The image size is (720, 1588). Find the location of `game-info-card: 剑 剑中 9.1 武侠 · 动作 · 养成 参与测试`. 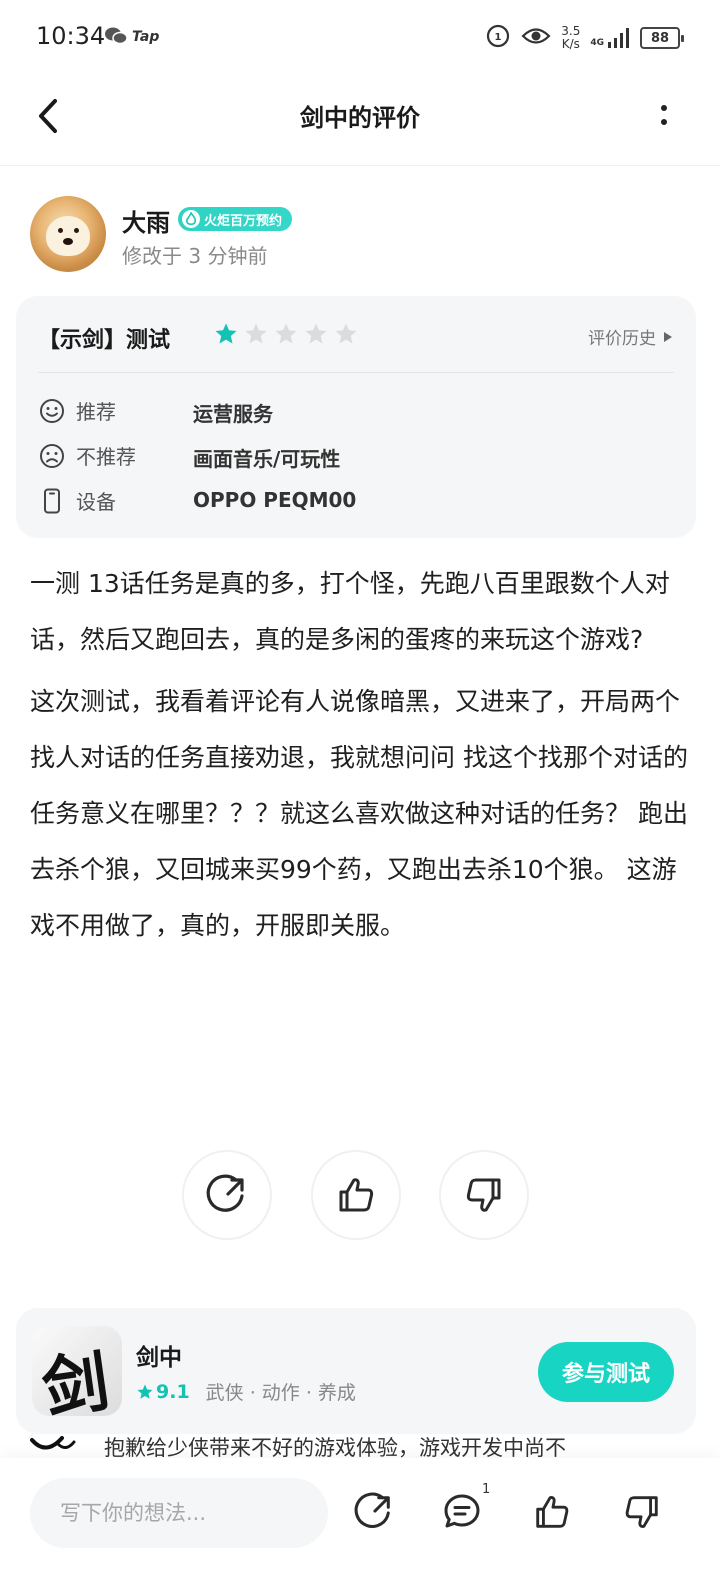

game-info-card: 剑 剑中 9.1 武侠 · 动作 · 养成 参与测试 is located at coordinates (356, 1371).